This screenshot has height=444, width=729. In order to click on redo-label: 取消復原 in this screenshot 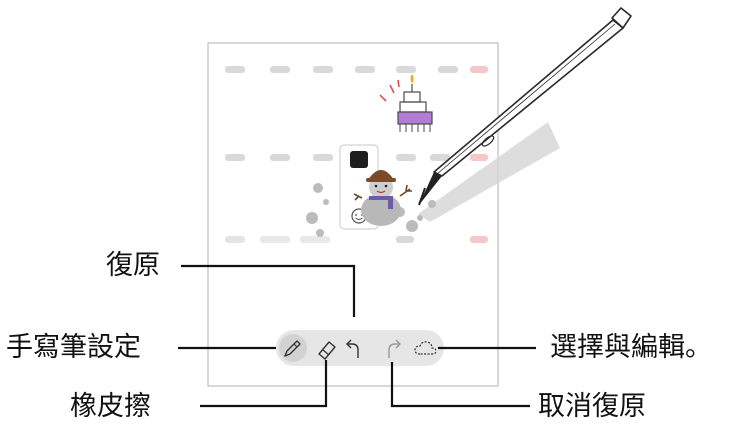, I will do `click(592, 406)`.